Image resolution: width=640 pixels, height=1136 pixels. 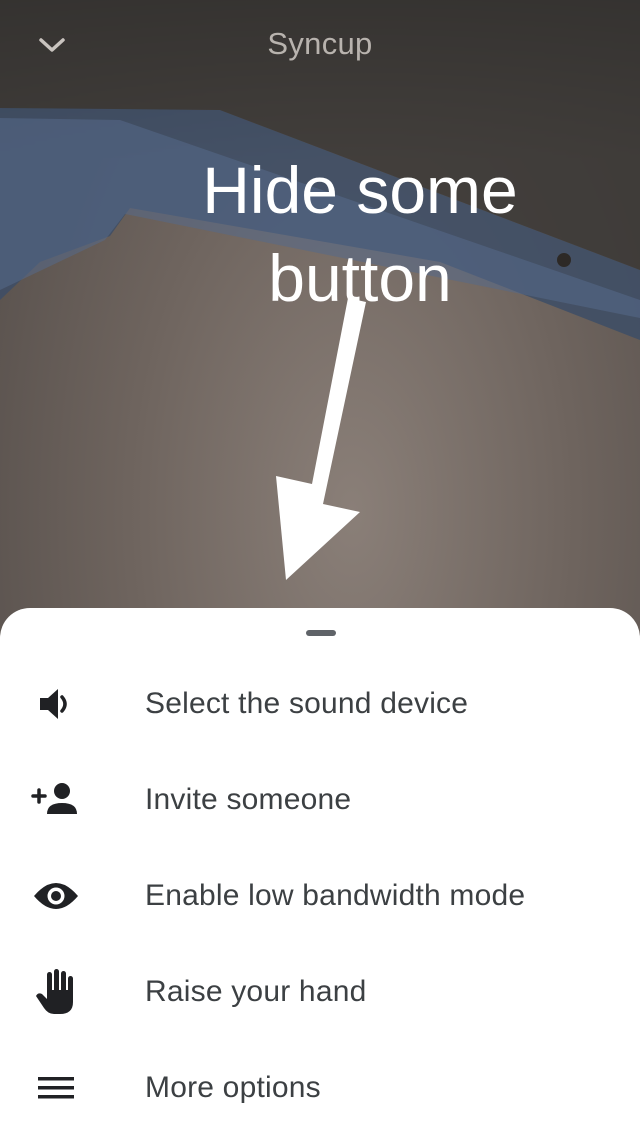 I want to click on call-title: Syncup, so click(x=320, y=43).